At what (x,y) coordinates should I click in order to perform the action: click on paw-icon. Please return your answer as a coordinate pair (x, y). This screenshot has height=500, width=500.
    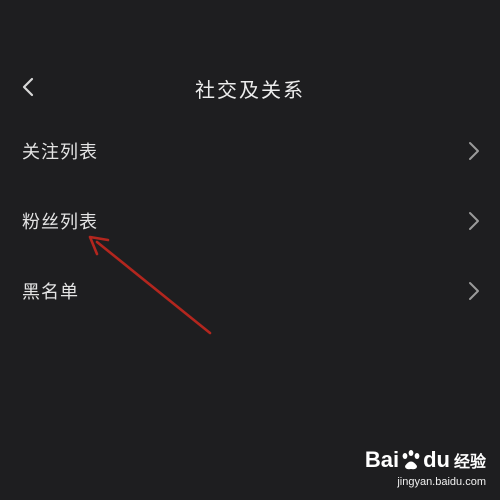
    Looking at the image, I should click on (411, 460).